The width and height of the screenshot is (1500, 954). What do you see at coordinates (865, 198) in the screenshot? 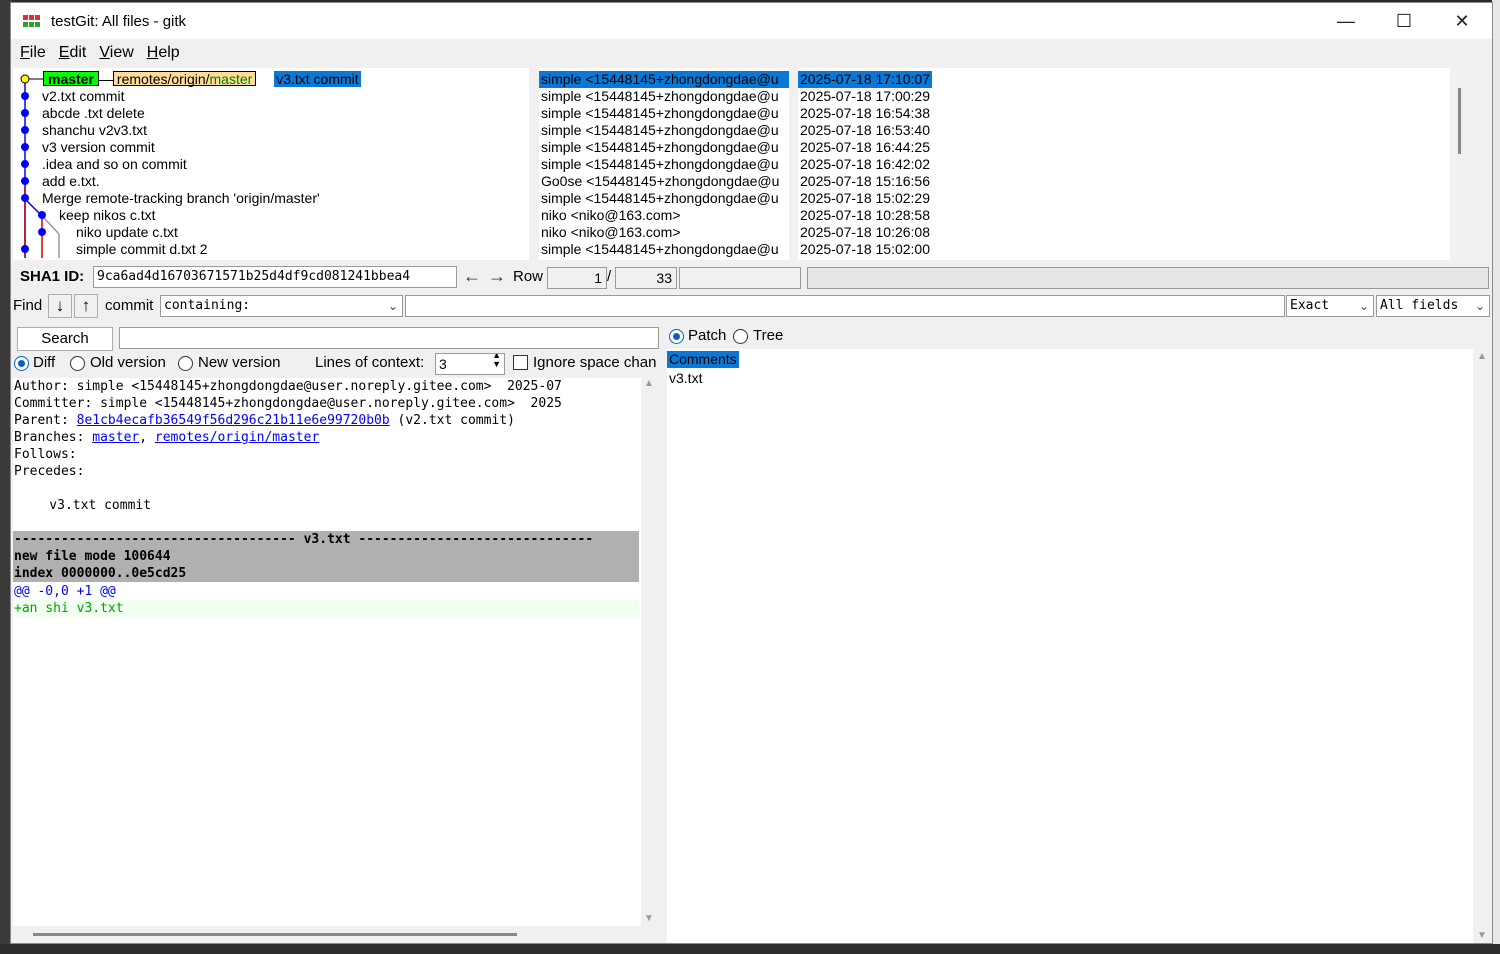
I see `commit-date: 2025-07-18 15:02:29` at bounding box center [865, 198].